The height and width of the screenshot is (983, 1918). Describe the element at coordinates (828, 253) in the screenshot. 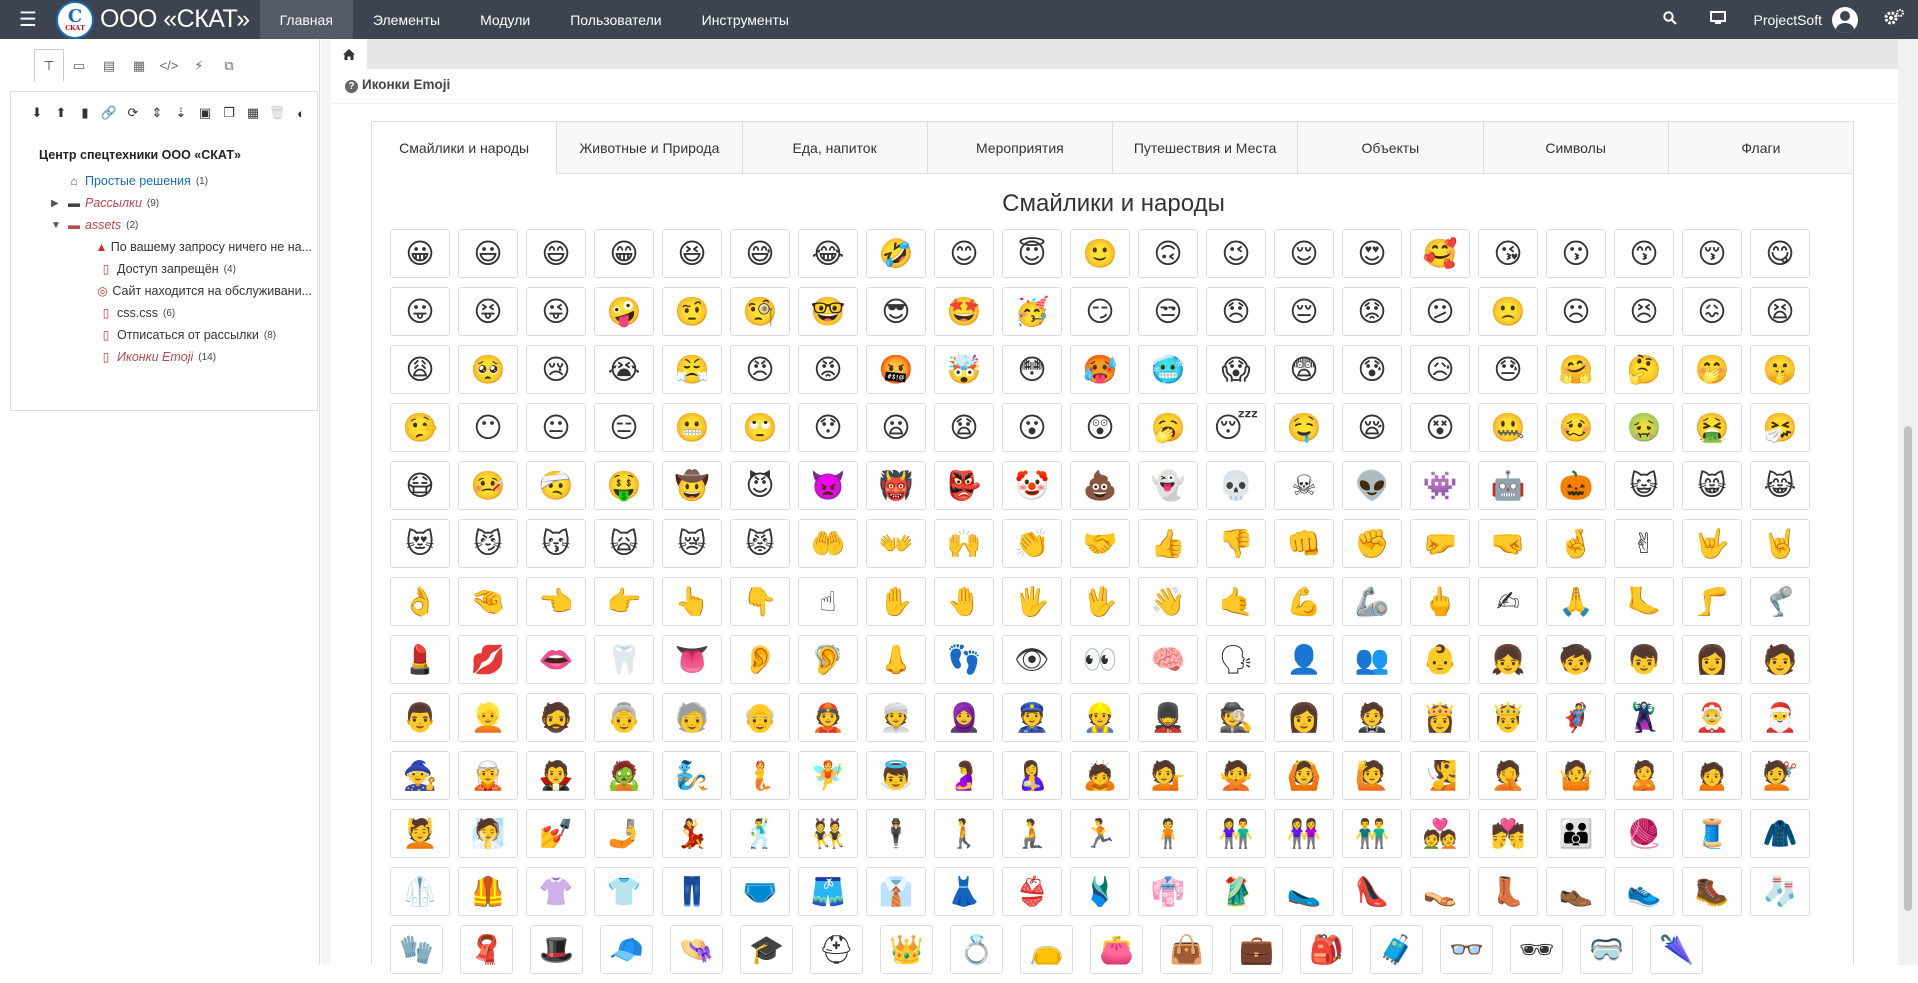

I see `emoji-button: 😂` at that location.